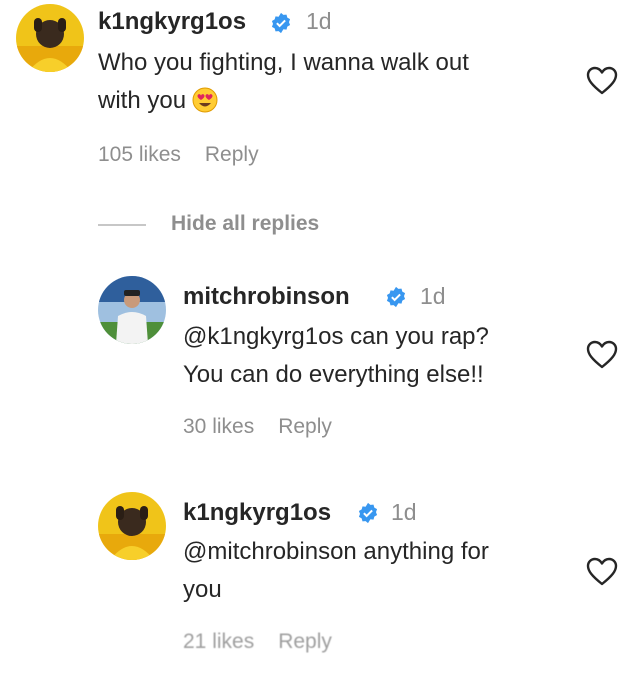 The height and width of the screenshot is (680, 634). What do you see at coordinates (172, 22) in the screenshot?
I see `comment-username: k1ngkyrg1os` at bounding box center [172, 22].